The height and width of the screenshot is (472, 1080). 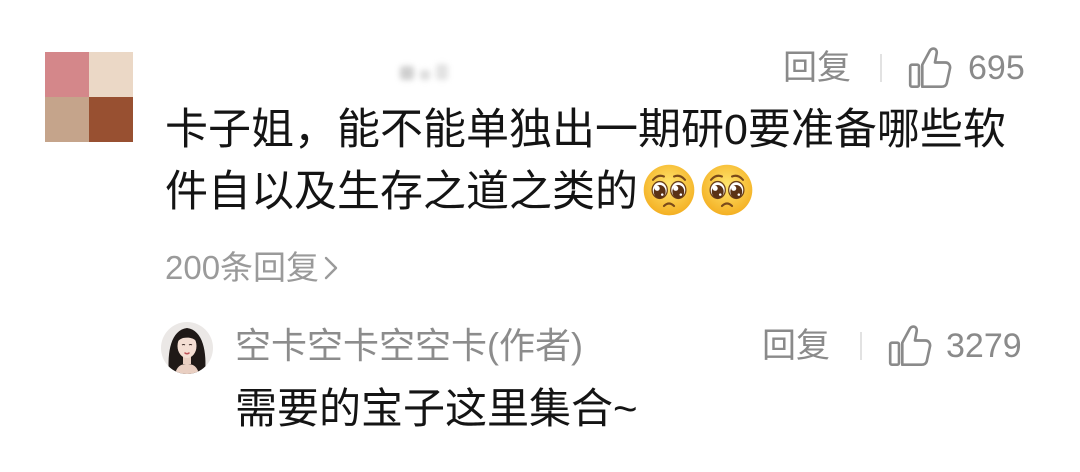 I want to click on blurred-username, so click(x=426, y=72).